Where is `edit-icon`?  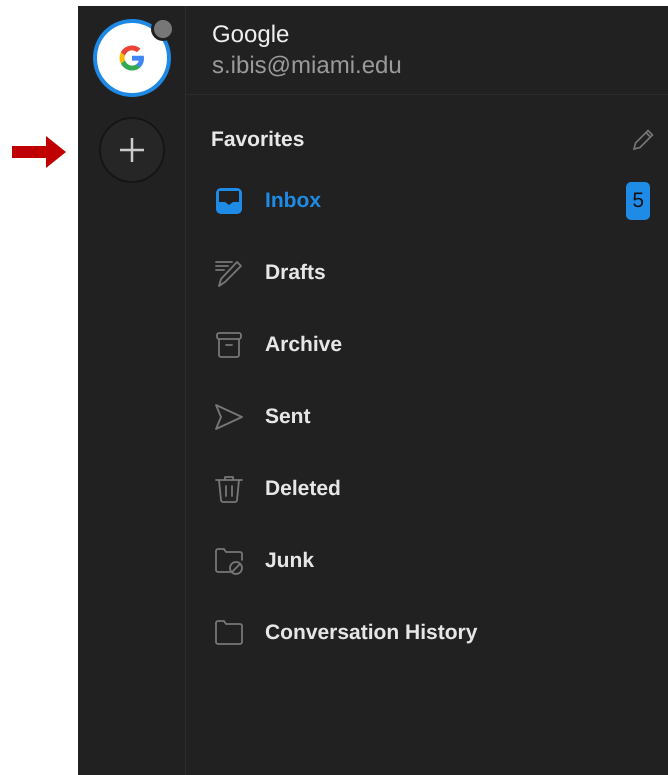 edit-icon is located at coordinates (643, 140).